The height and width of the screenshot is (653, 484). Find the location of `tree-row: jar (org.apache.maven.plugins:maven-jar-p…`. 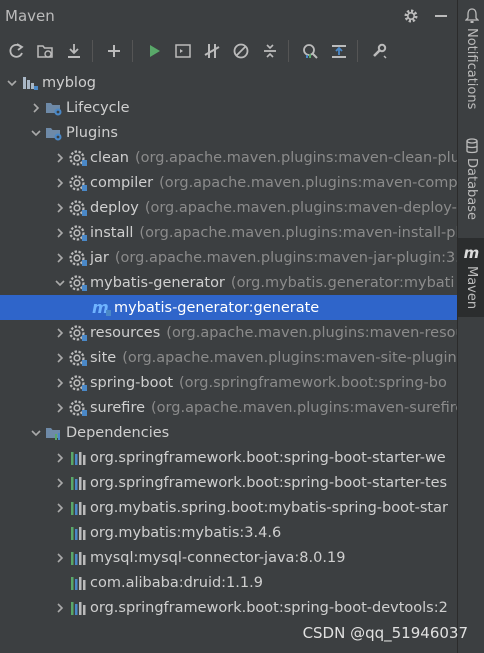

tree-row: jar (org.apache.maven.plugins:maven-jar-p… is located at coordinates (228, 257).